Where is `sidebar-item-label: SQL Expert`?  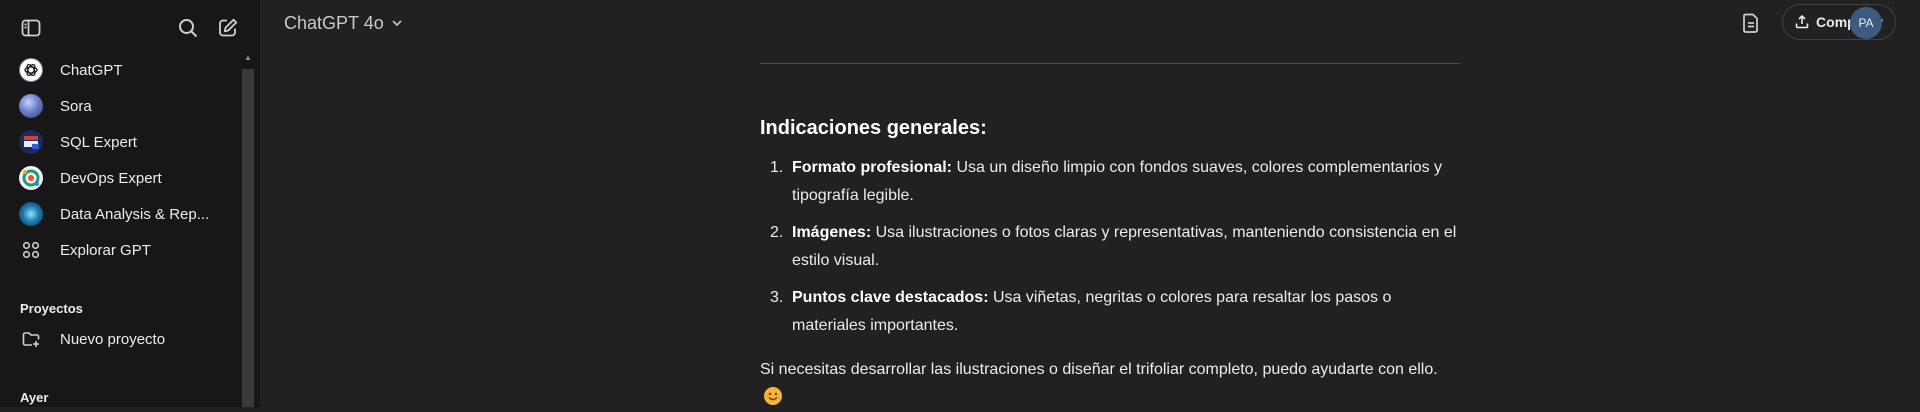 sidebar-item-label: SQL Expert is located at coordinates (98, 142).